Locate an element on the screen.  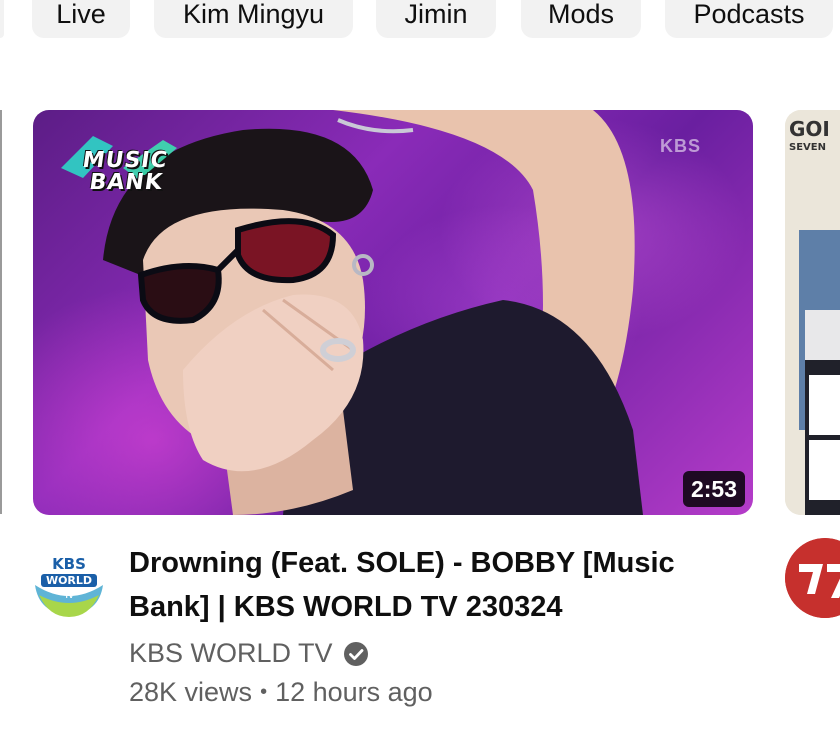
channel-avatar: KBS WORLD TV is located at coordinates (69, 583).